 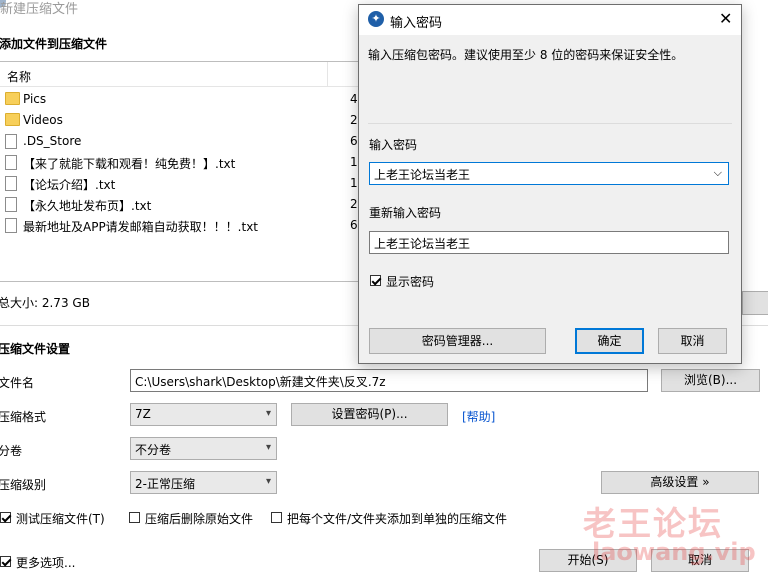 What do you see at coordinates (199, 519) in the screenshot?
I see `delete-after-label: 压缩后删除原始文件` at bounding box center [199, 519].